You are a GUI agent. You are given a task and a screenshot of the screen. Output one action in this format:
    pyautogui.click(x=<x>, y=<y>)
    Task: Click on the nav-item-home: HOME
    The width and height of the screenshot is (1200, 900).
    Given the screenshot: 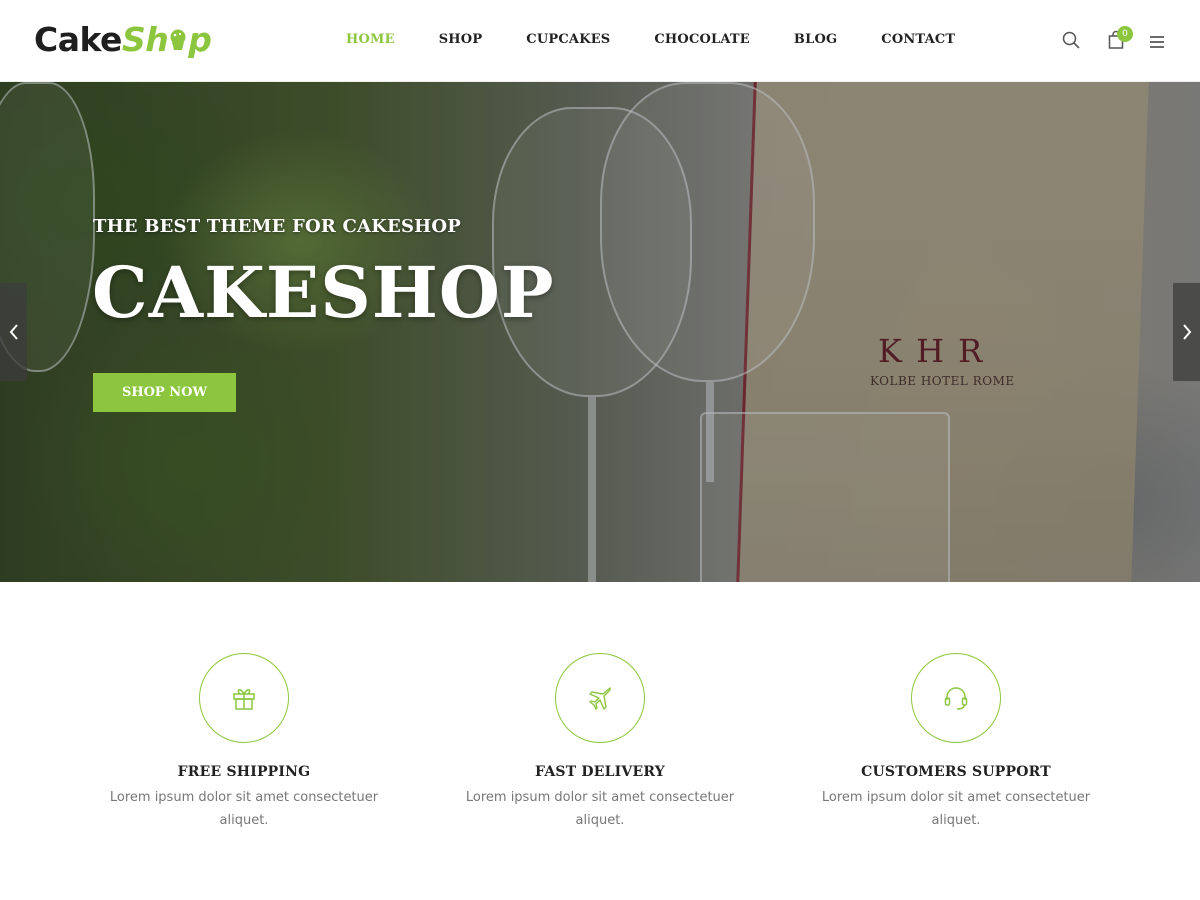 What is the action you would take?
    pyautogui.click(x=370, y=39)
    